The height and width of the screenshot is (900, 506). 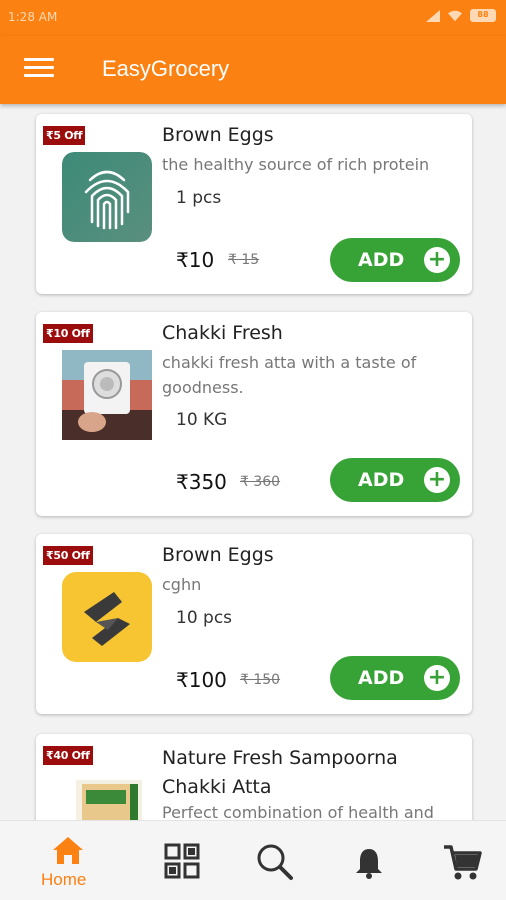 I want to click on product-description: Perfect combination of health and, so click(x=298, y=811).